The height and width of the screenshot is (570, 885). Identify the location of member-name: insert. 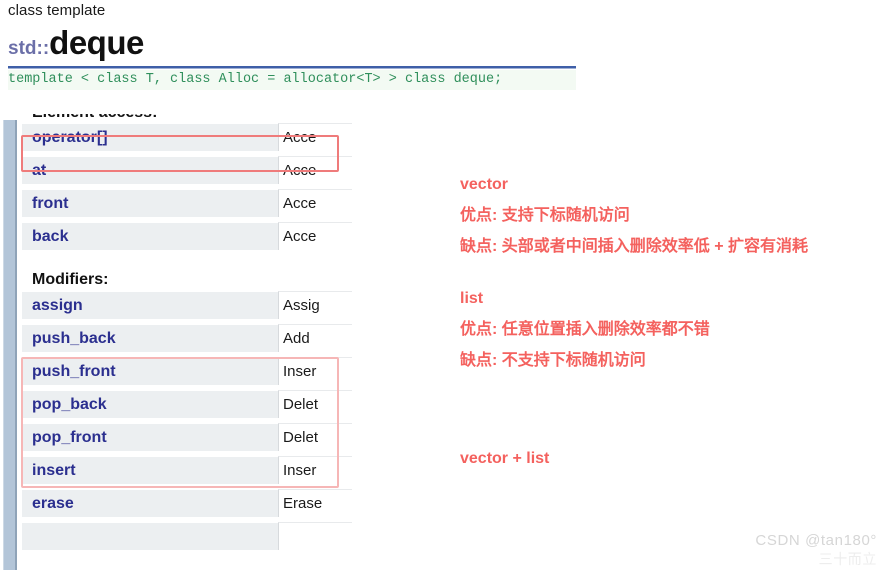
(150, 470).